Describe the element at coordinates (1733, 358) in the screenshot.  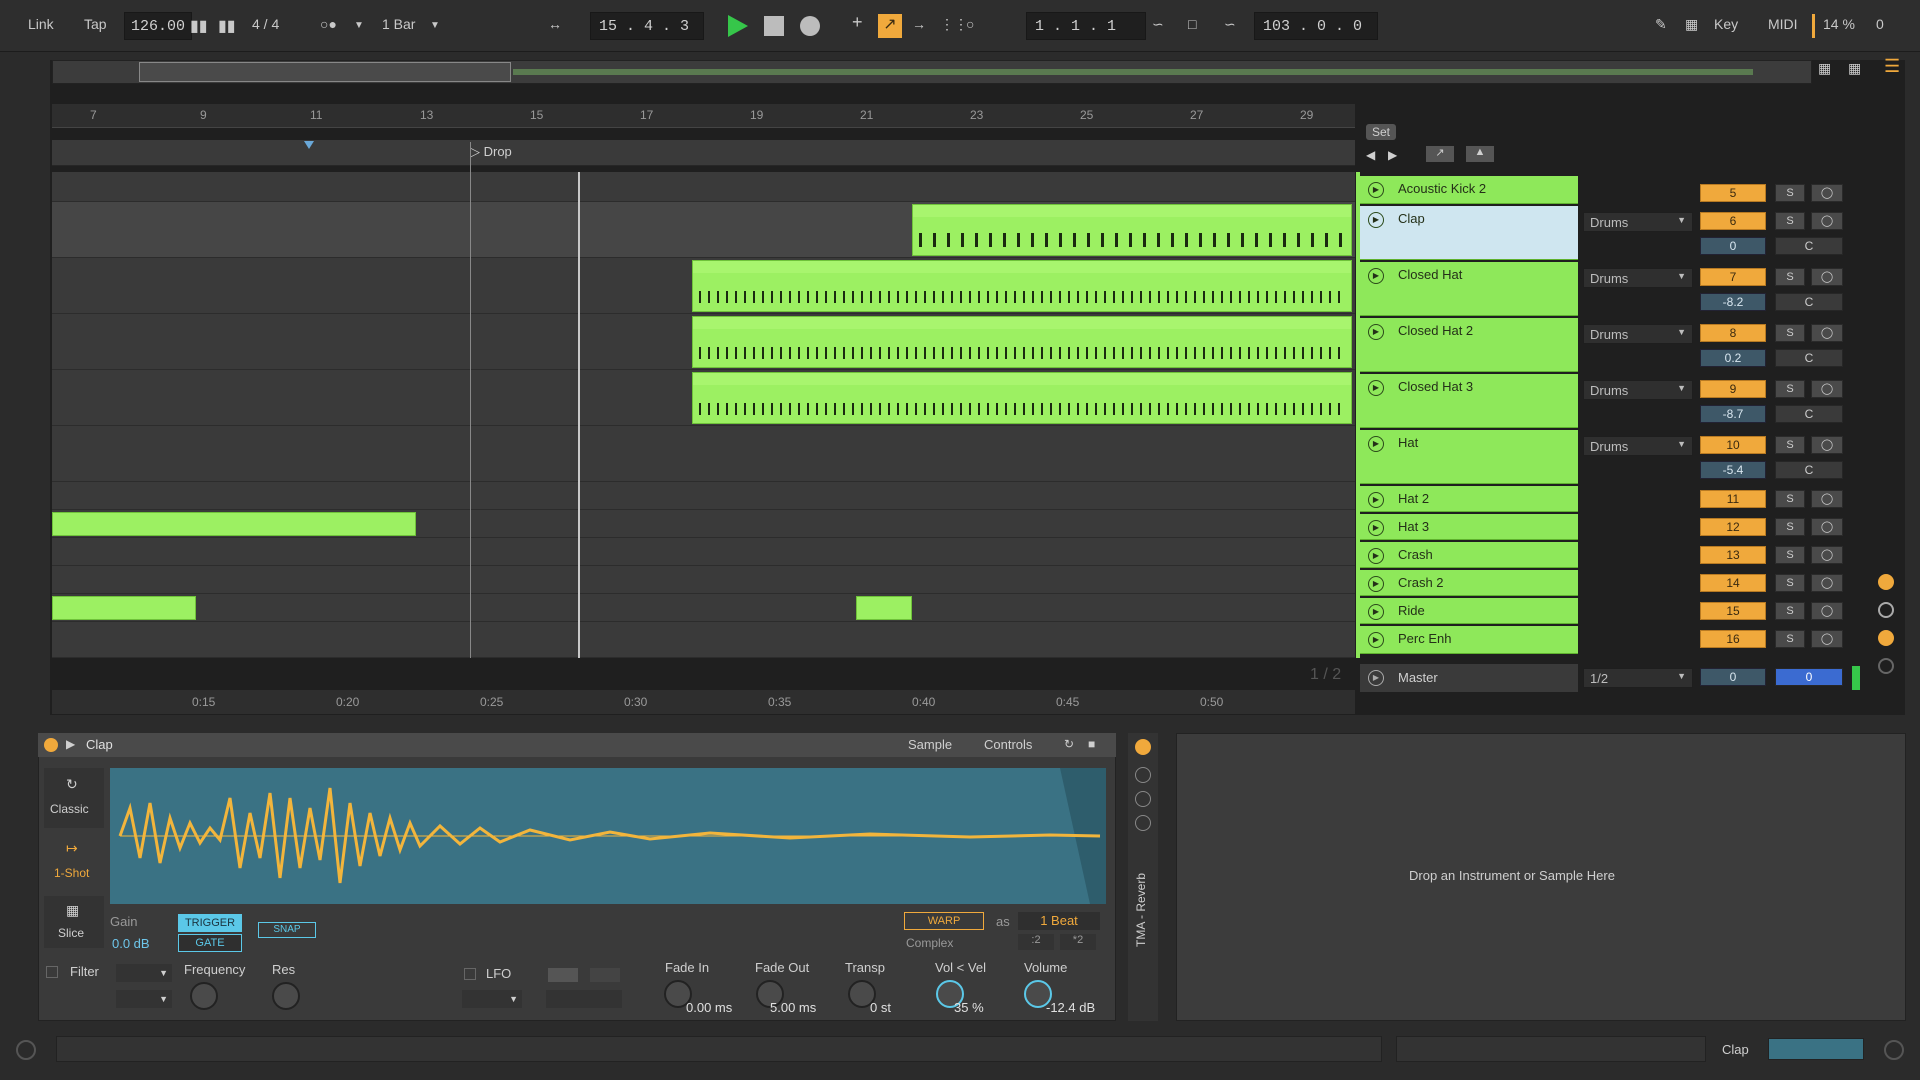
I see `track-volume: 0.2` at that location.